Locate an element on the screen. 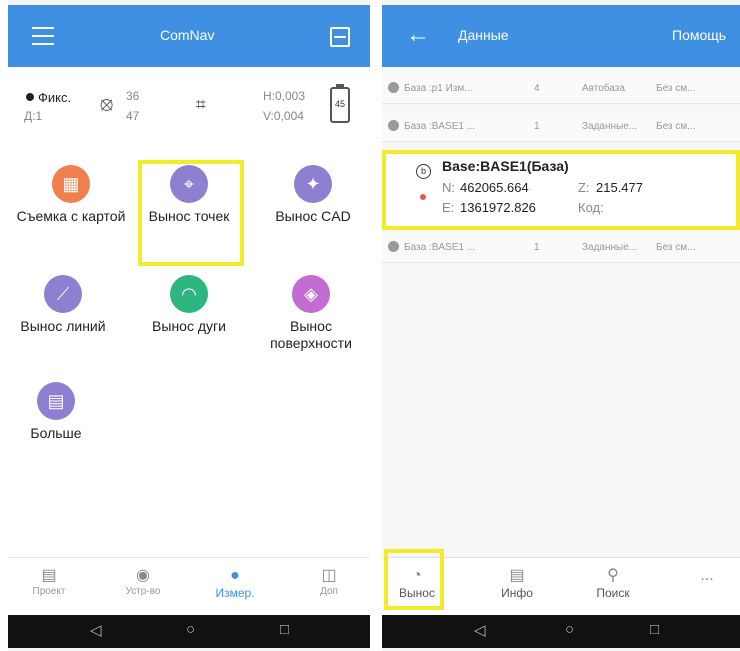 Image resolution: width=740 pixels, height=651 pixels. app-label: Вынос поверхности is located at coordinates (311, 334).